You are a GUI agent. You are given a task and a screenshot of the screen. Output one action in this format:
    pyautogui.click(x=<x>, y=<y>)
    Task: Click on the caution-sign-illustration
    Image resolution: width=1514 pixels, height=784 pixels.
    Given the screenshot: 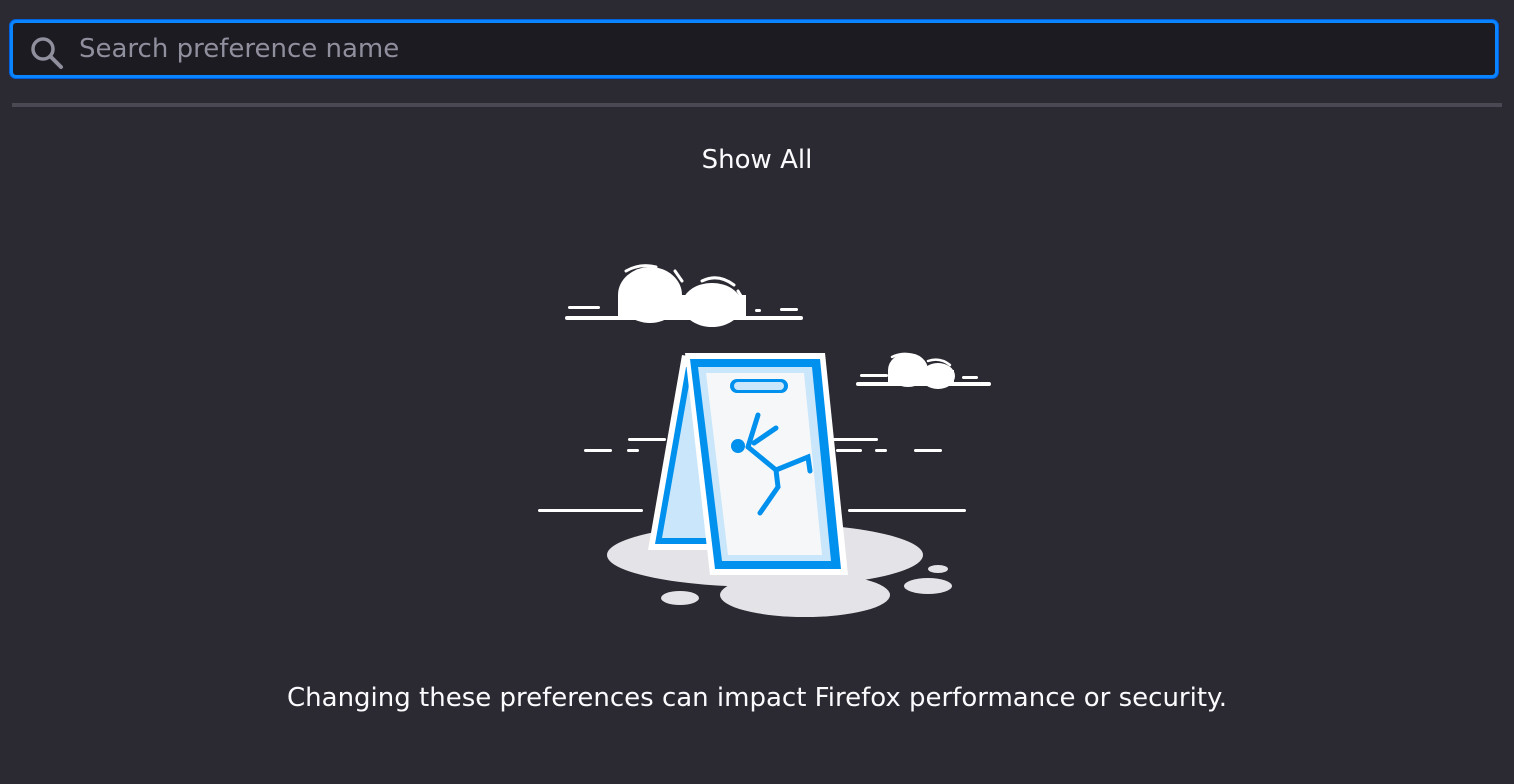 What is the action you would take?
    pyautogui.click(x=764, y=440)
    